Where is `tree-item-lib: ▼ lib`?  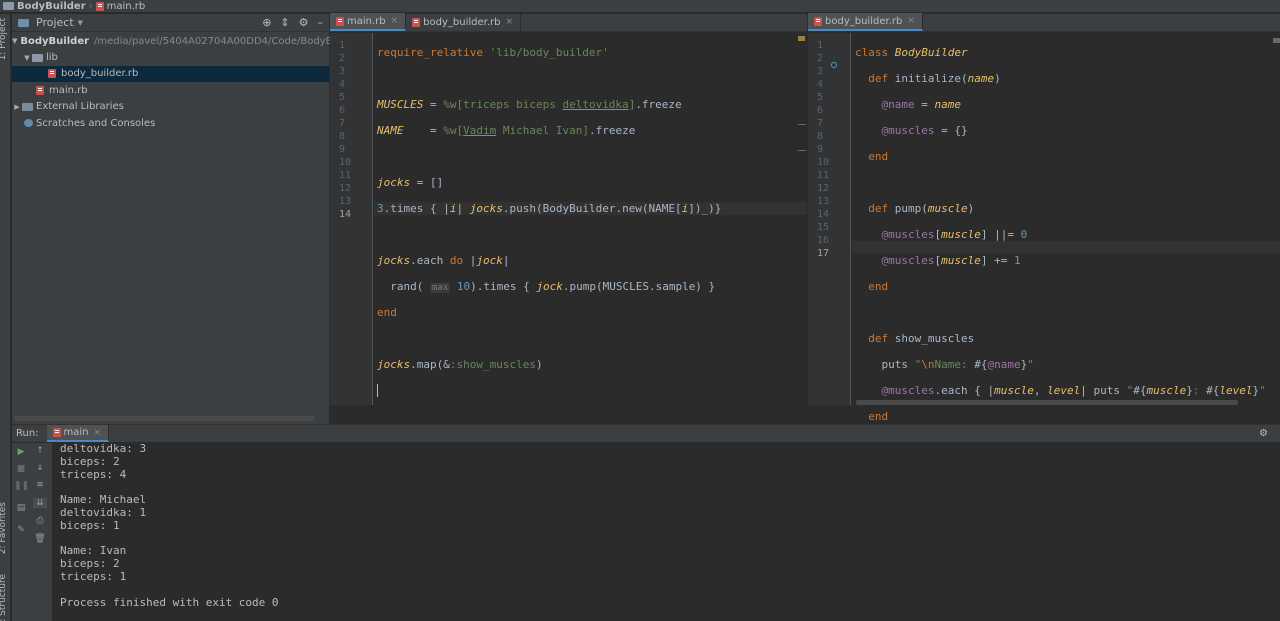
tree-item-lib: ▼ lib is located at coordinates (170, 57).